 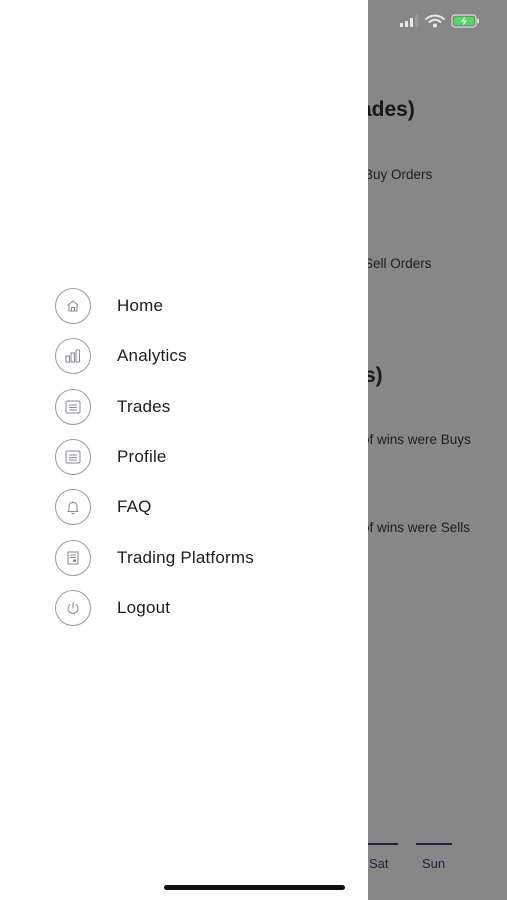 I want to click on menu-item-label: FAQ, so click(x=134, y=507).